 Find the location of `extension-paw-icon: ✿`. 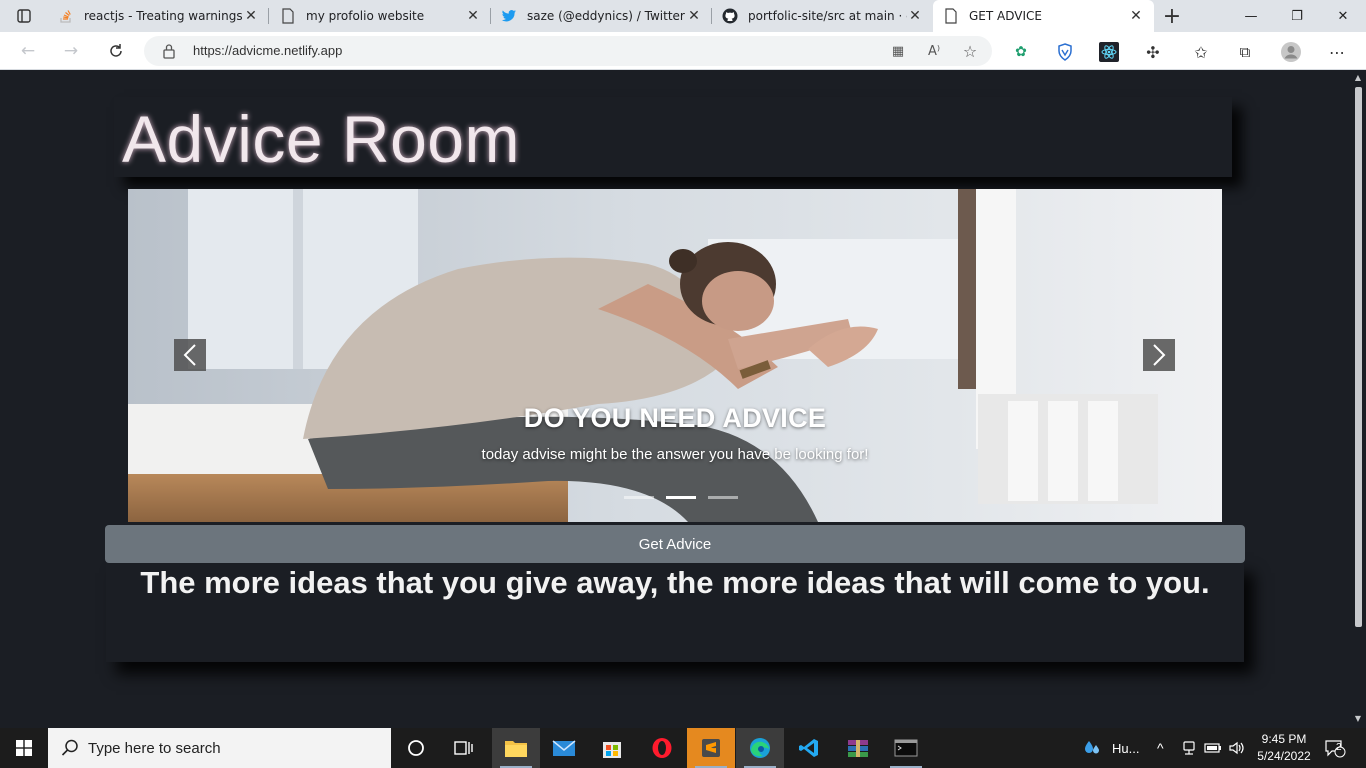

extension-paw-icon: ✿ is located at coordinates (1021, 52).